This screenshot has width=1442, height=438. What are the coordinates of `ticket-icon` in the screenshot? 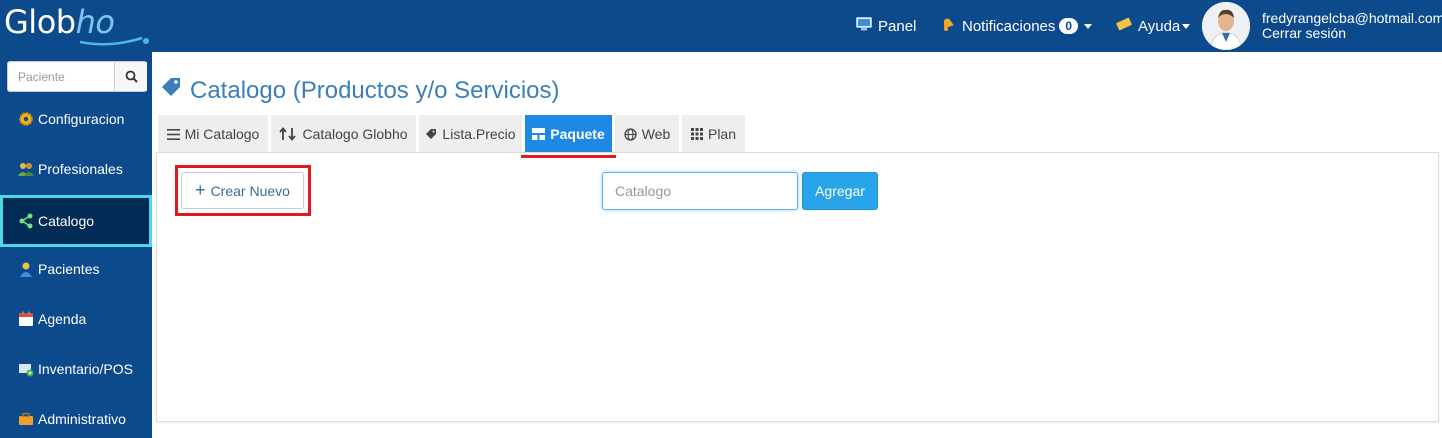 It's located at (1124, 26).